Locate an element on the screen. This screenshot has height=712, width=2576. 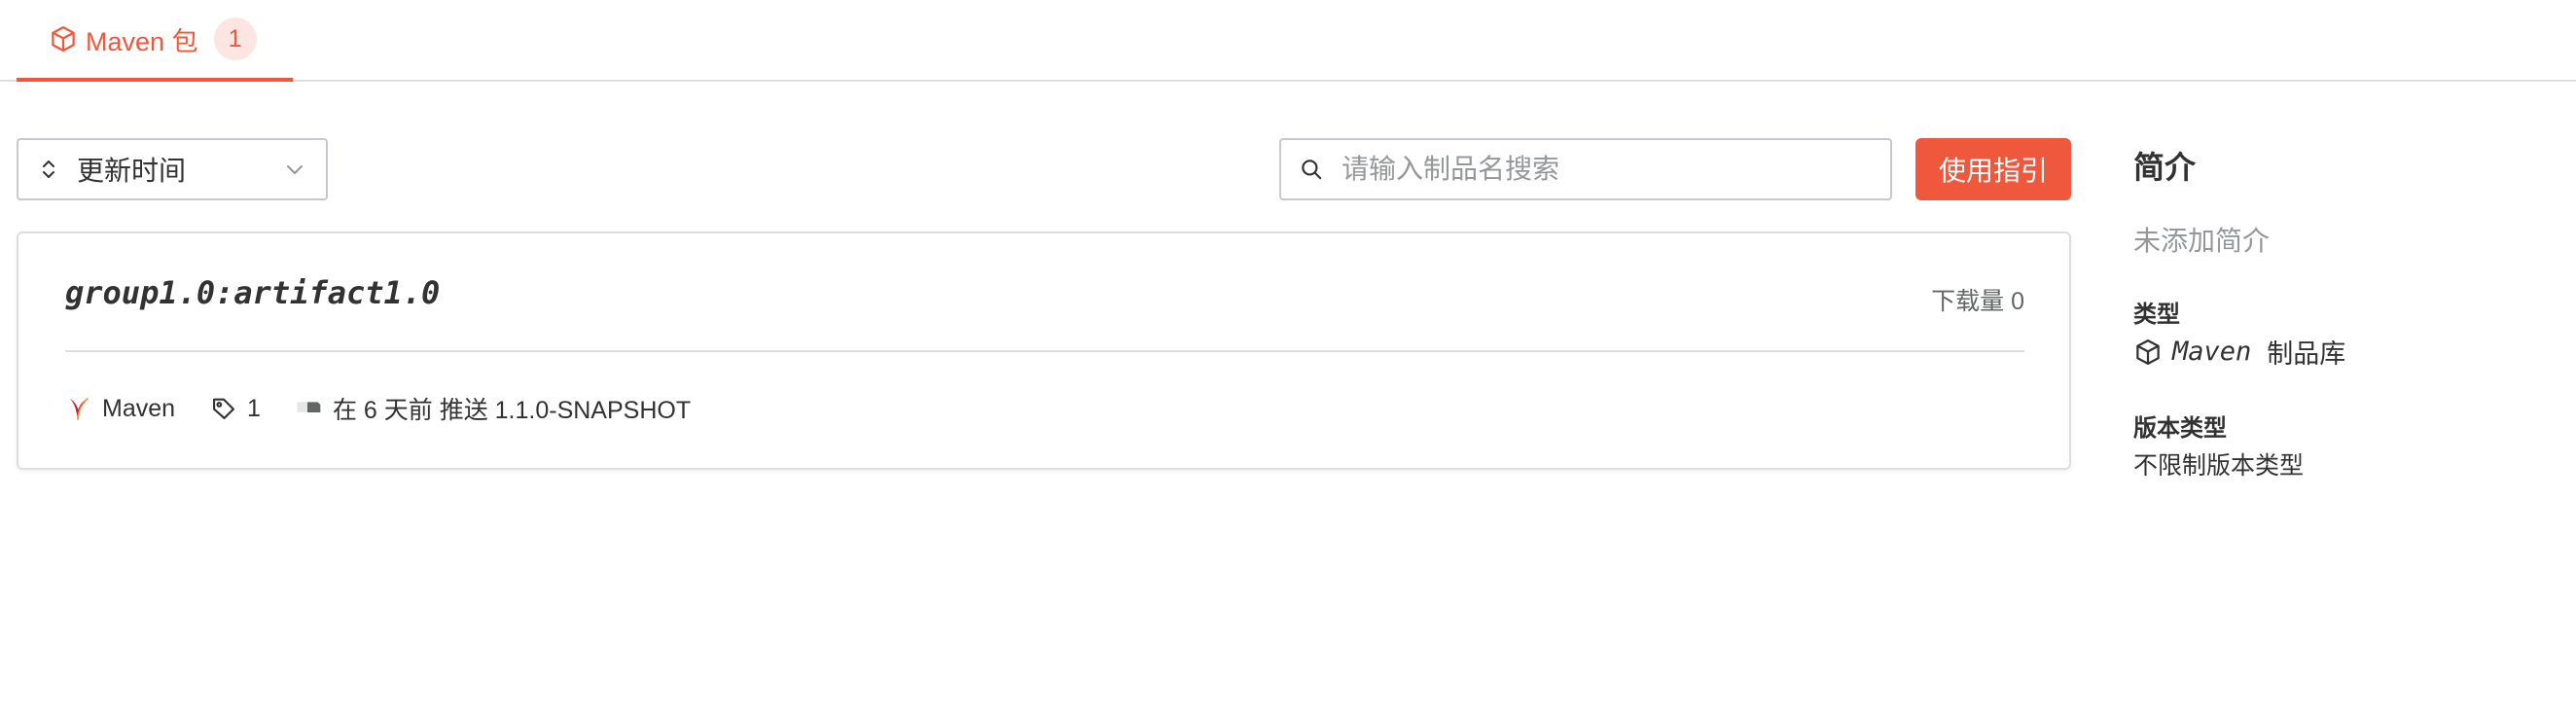
intro-description: 未添加简介 is located at coordinates (2202, 241).